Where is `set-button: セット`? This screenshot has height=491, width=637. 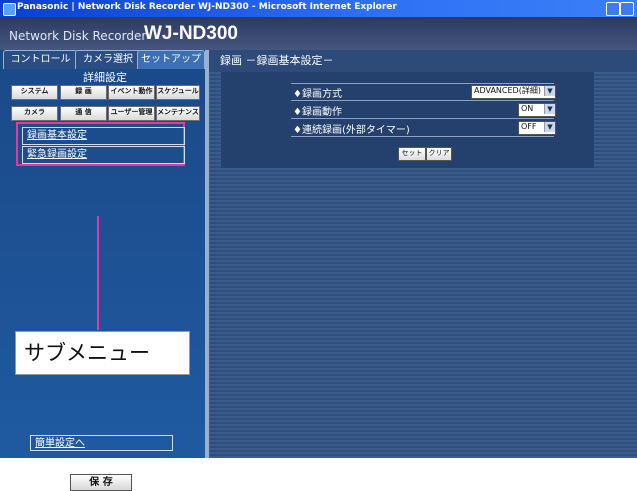 set-button: セット is located at coordinates (412, 154).